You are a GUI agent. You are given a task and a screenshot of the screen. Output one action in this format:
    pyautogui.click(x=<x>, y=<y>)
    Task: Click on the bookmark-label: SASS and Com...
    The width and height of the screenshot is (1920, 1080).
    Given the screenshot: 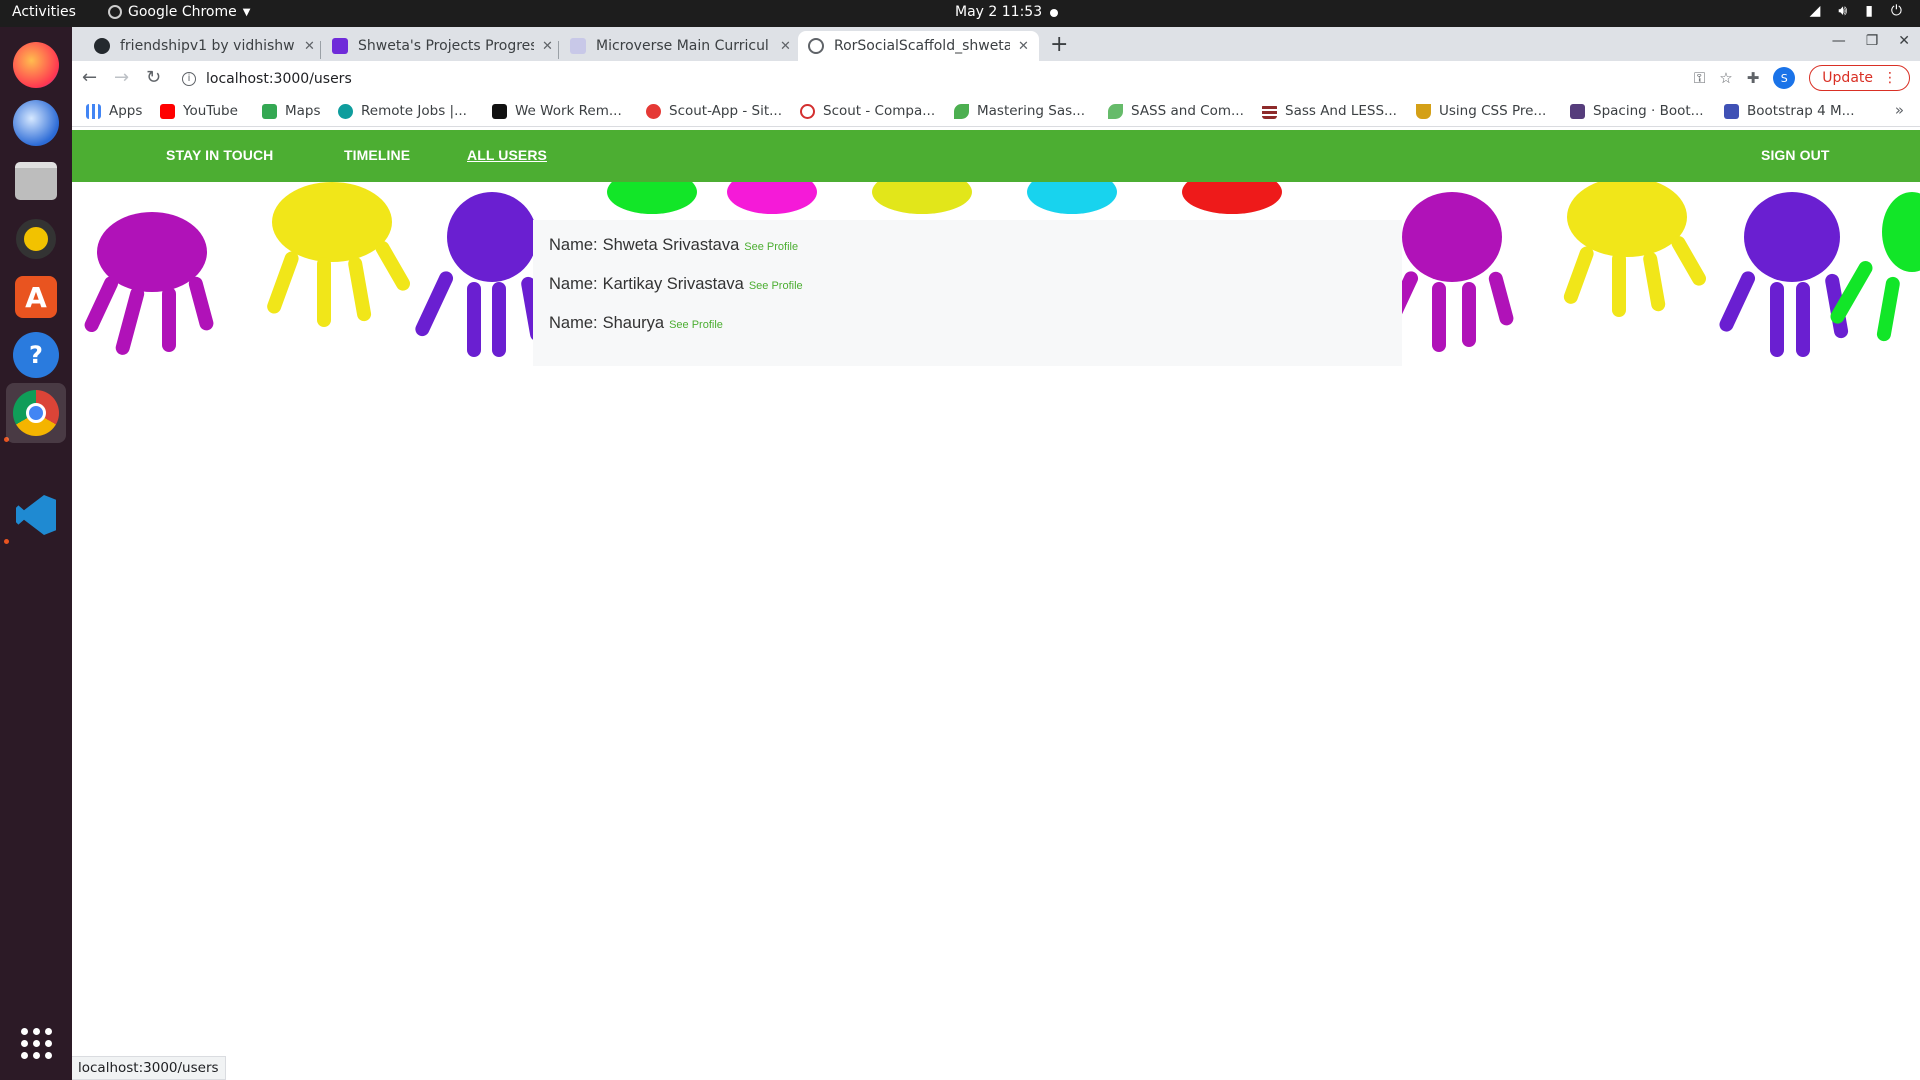 What is the action you would take?
    pyautogui.click(x=1187, y=111)
    